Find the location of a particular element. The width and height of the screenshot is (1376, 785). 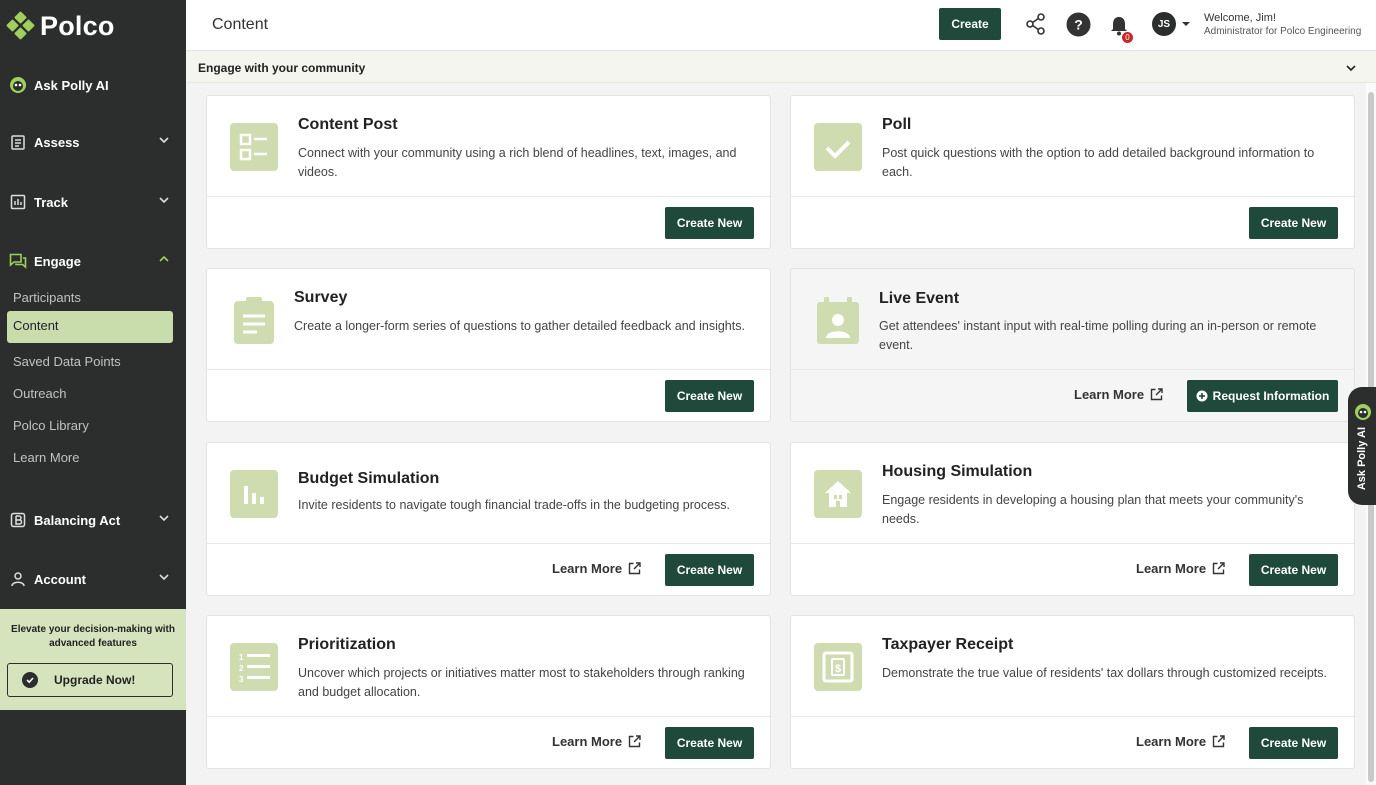

request-information-label: Request Information is located at coordinates (1271, 396).